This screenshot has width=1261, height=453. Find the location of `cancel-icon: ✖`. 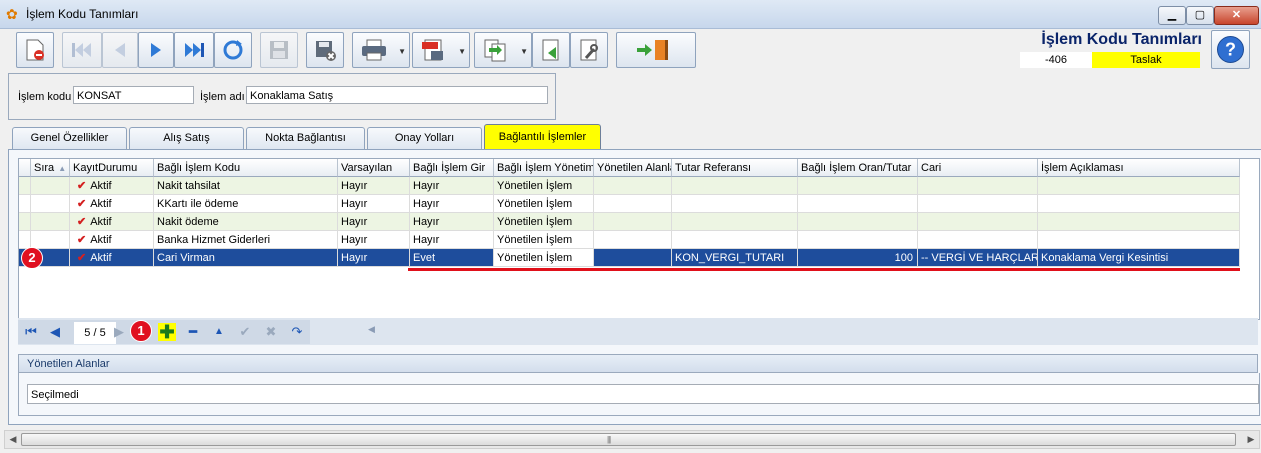

cancel-icon: ✖ is located at coordinates (271, 332).